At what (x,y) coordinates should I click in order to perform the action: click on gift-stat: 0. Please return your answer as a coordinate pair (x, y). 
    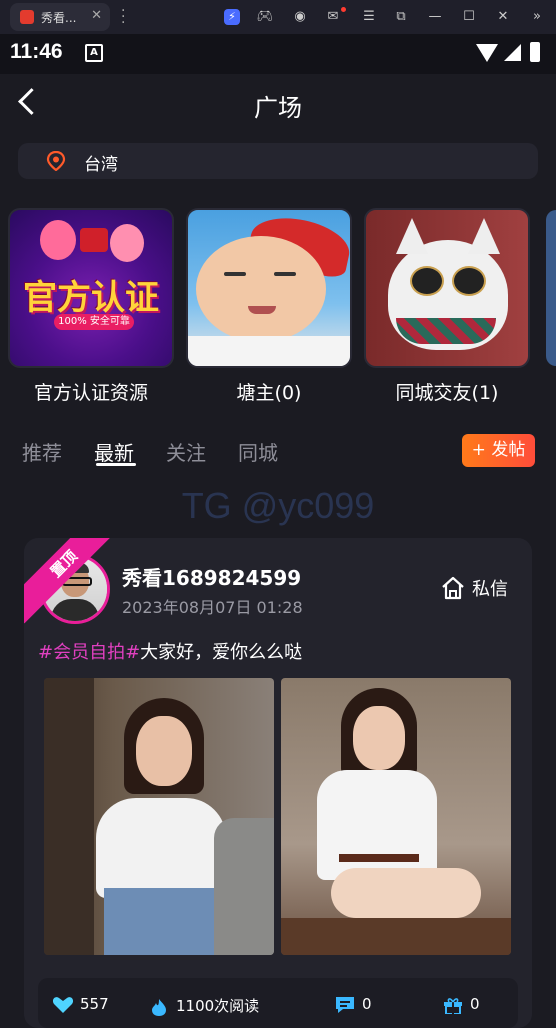
    Looking at the image, I should click on (461, 1004).